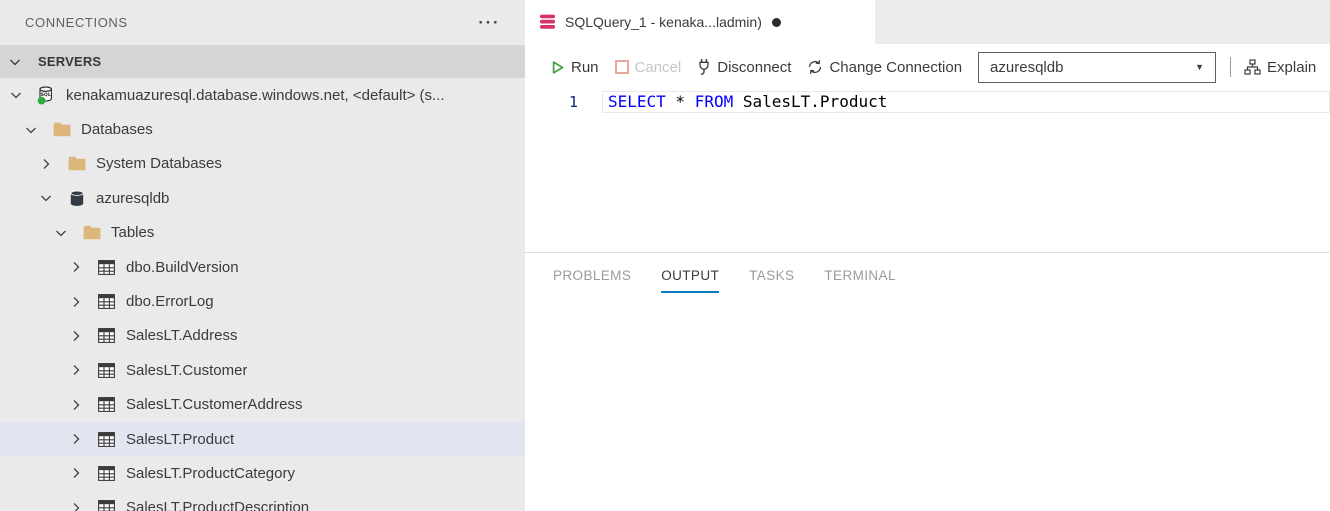 The image size is (1330, 511). I want to click on chevron-down-icon: ▼, so click(1200, 67).